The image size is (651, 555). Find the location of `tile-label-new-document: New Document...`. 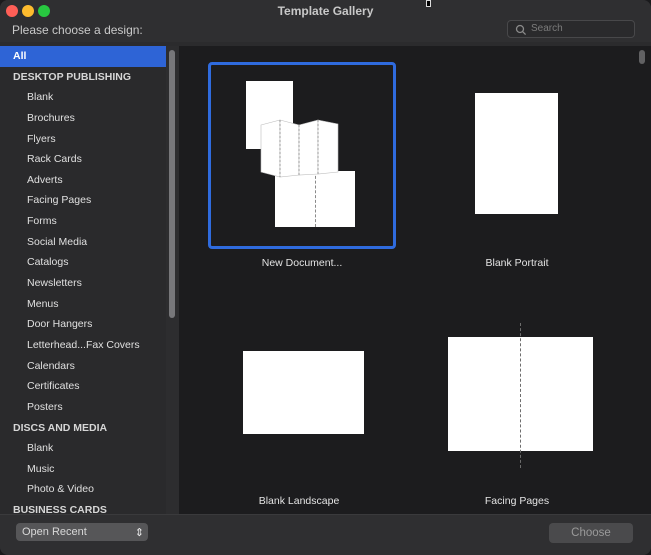

tile-label-new-document: New Document... is located at coordinates (302, 263).